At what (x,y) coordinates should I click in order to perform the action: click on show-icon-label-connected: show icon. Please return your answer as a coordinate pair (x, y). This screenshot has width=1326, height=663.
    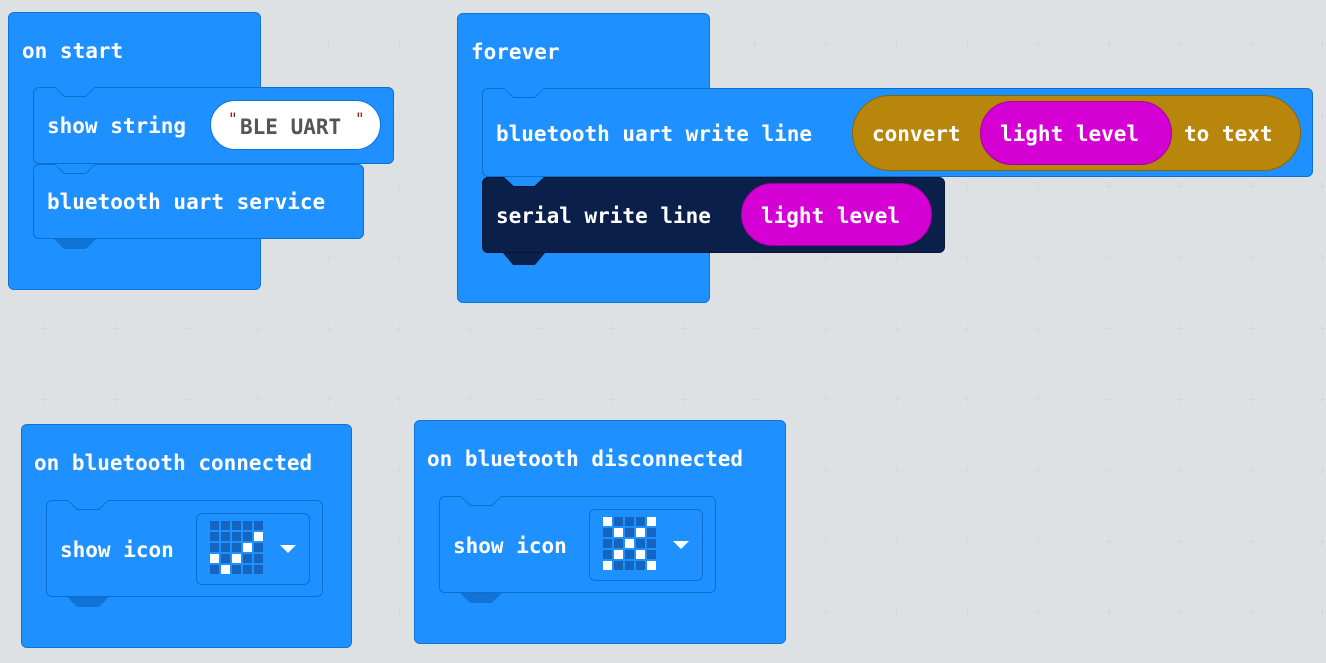
    Looking at the image, I should click on (117, 550).